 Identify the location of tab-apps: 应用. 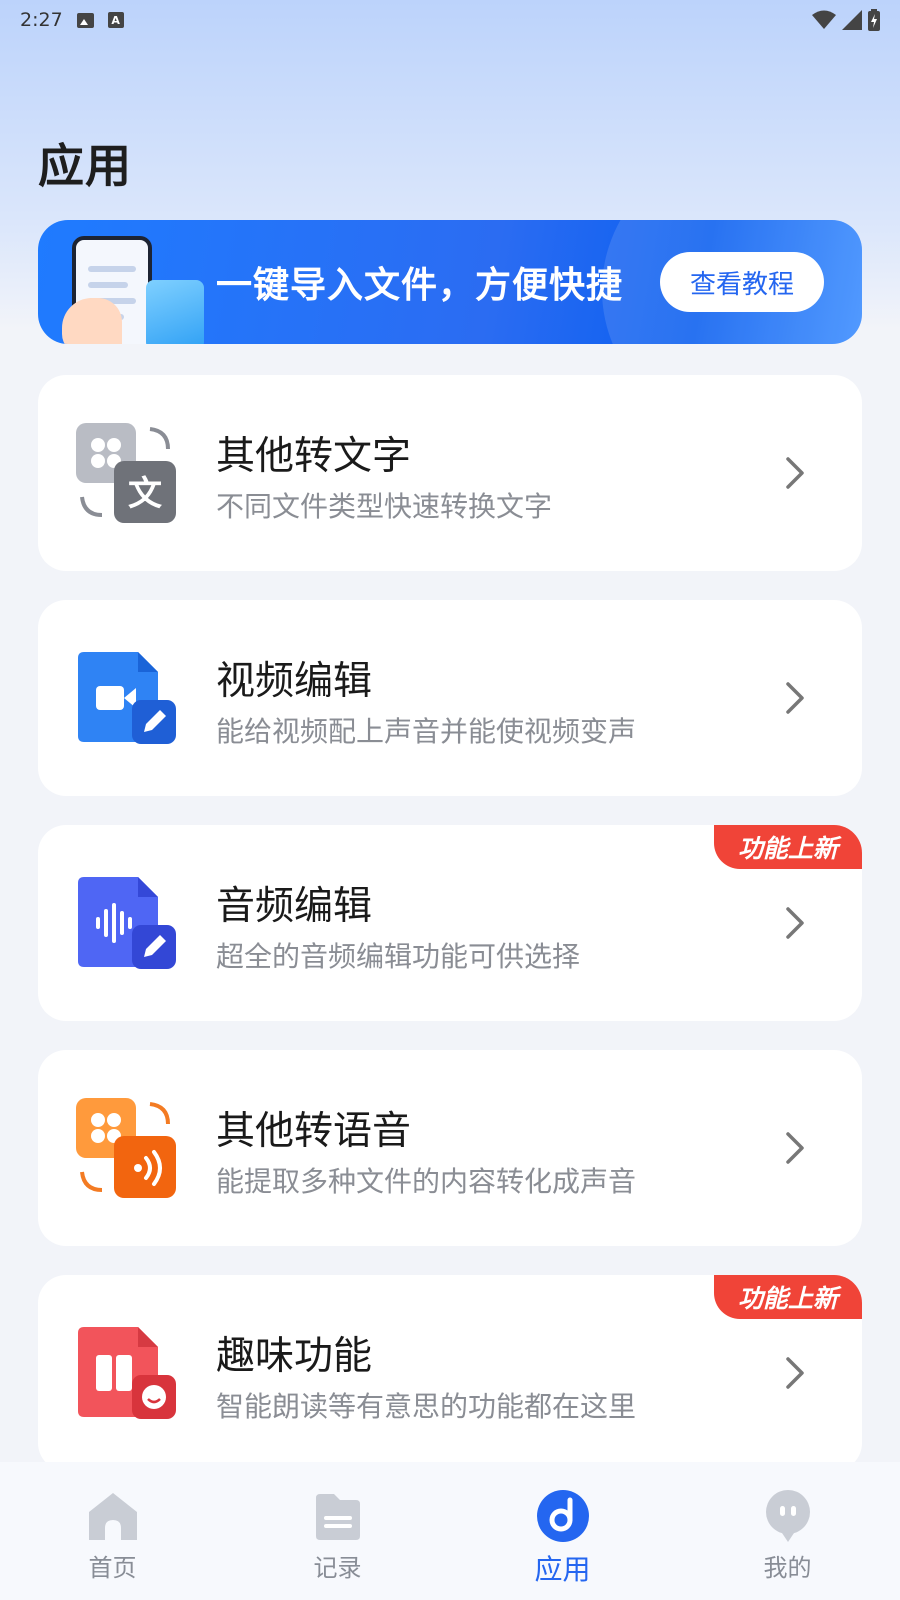
(562, 1531).